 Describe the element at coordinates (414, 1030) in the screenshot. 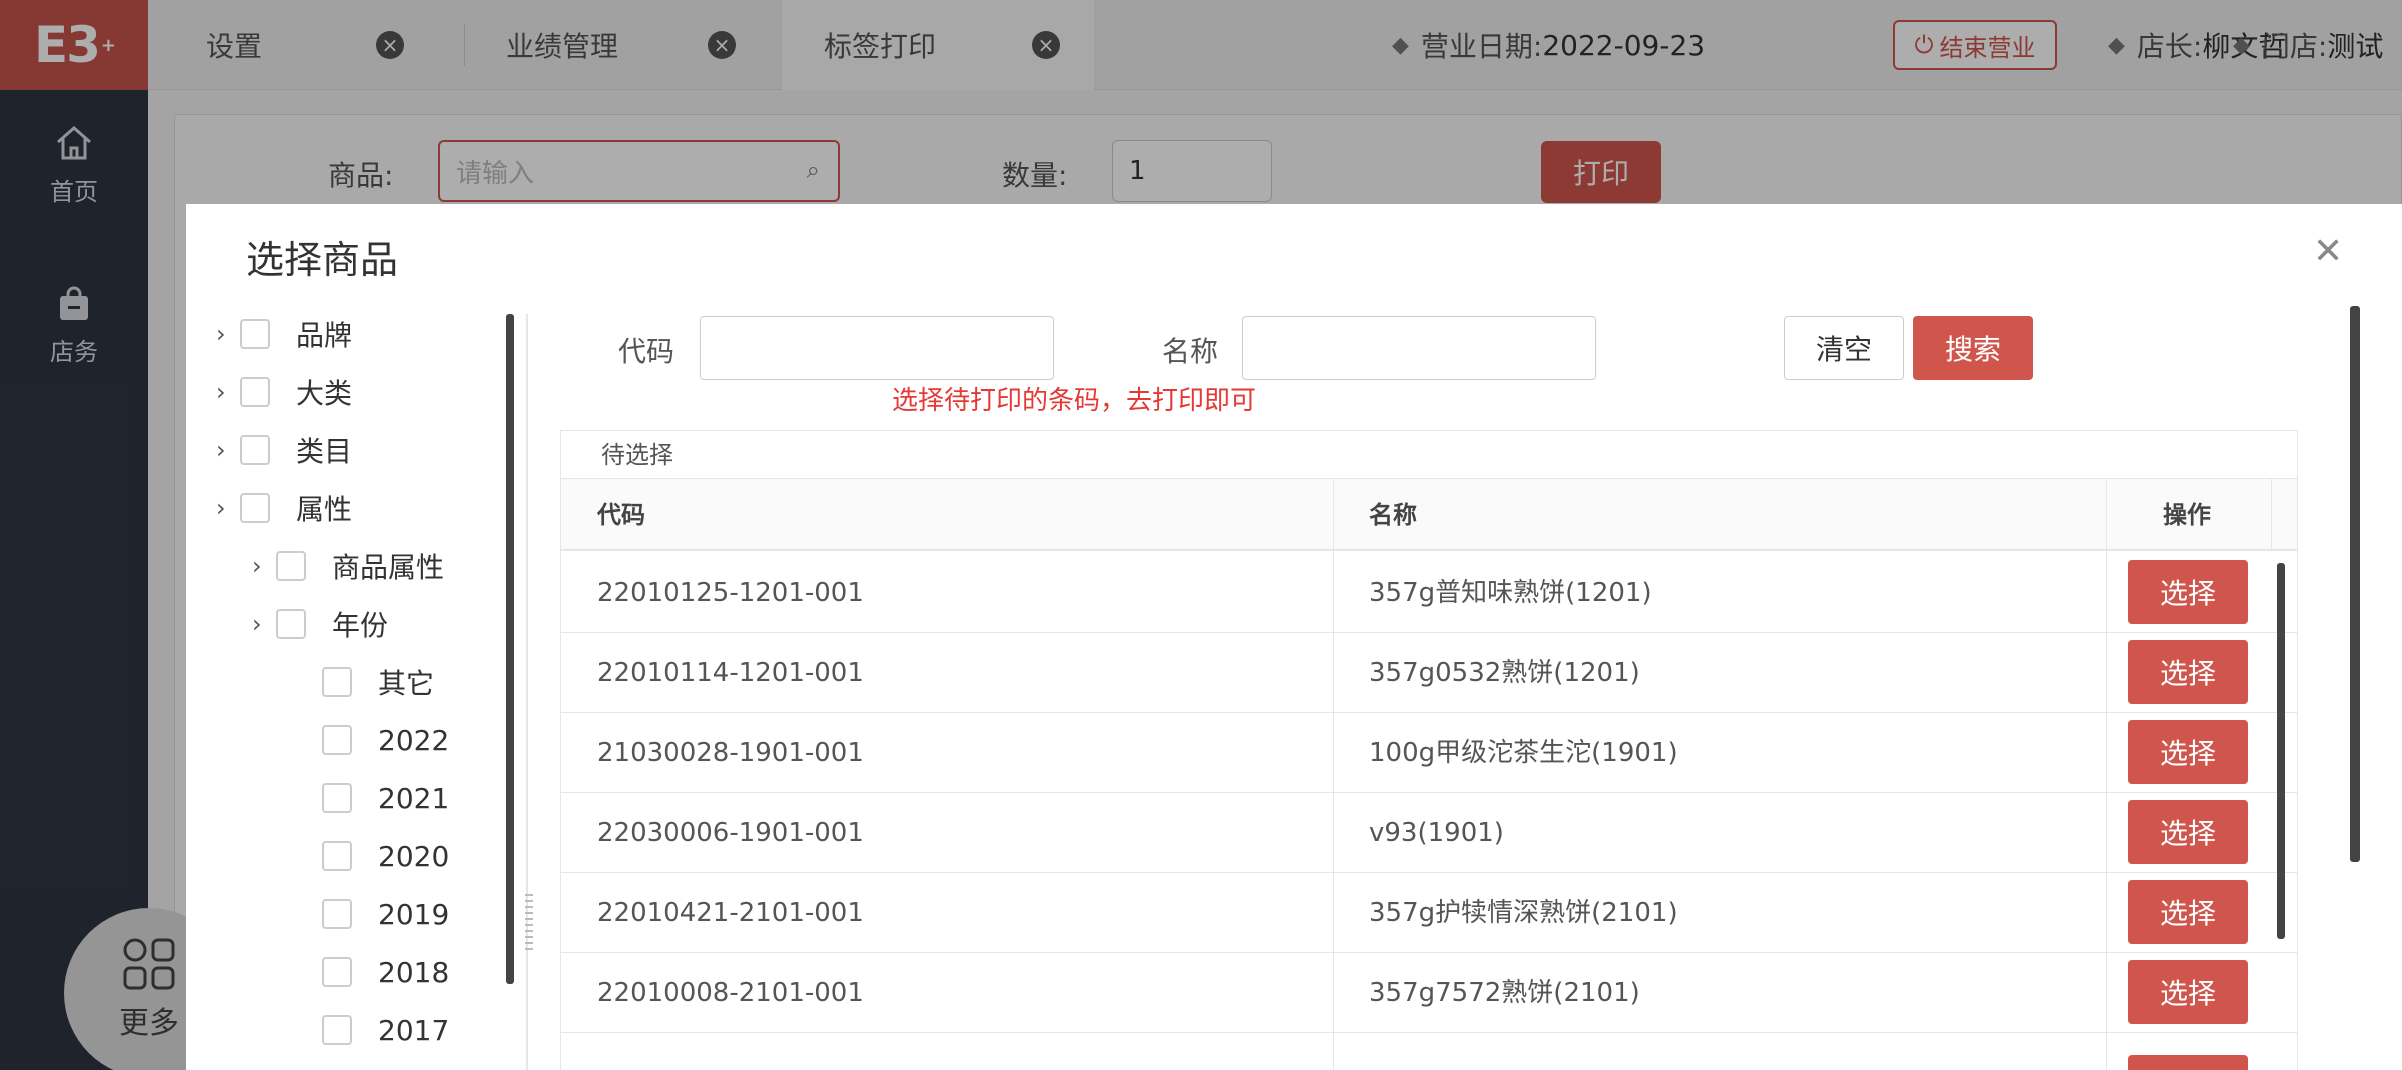

I see `tree-node-label: 2017` at that location.